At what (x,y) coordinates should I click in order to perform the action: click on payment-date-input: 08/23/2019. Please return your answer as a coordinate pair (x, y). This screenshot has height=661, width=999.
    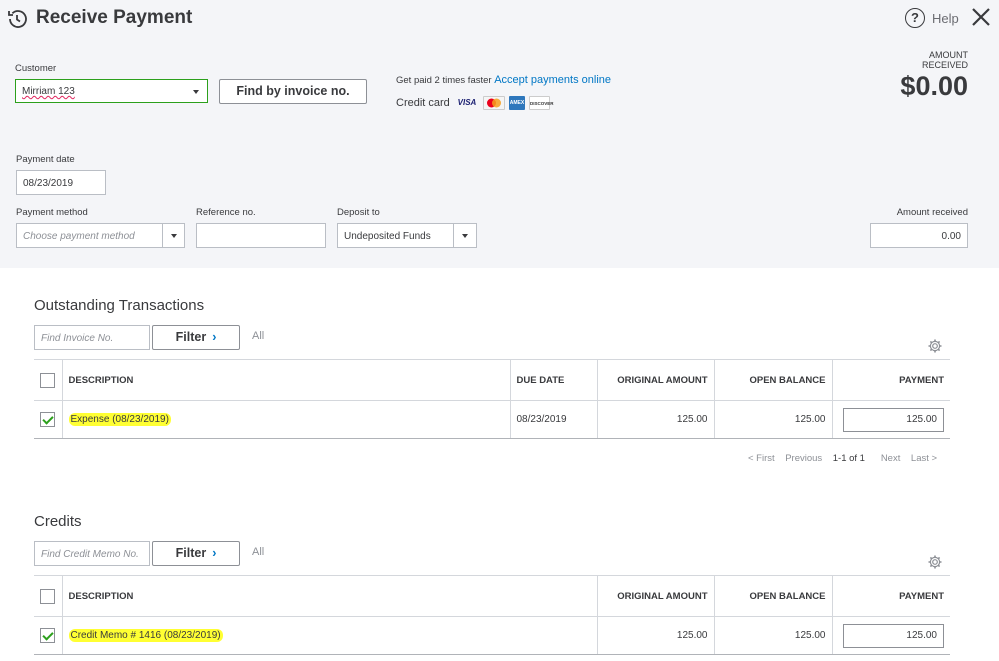
    Looking at the image, I should click on (61, 182).